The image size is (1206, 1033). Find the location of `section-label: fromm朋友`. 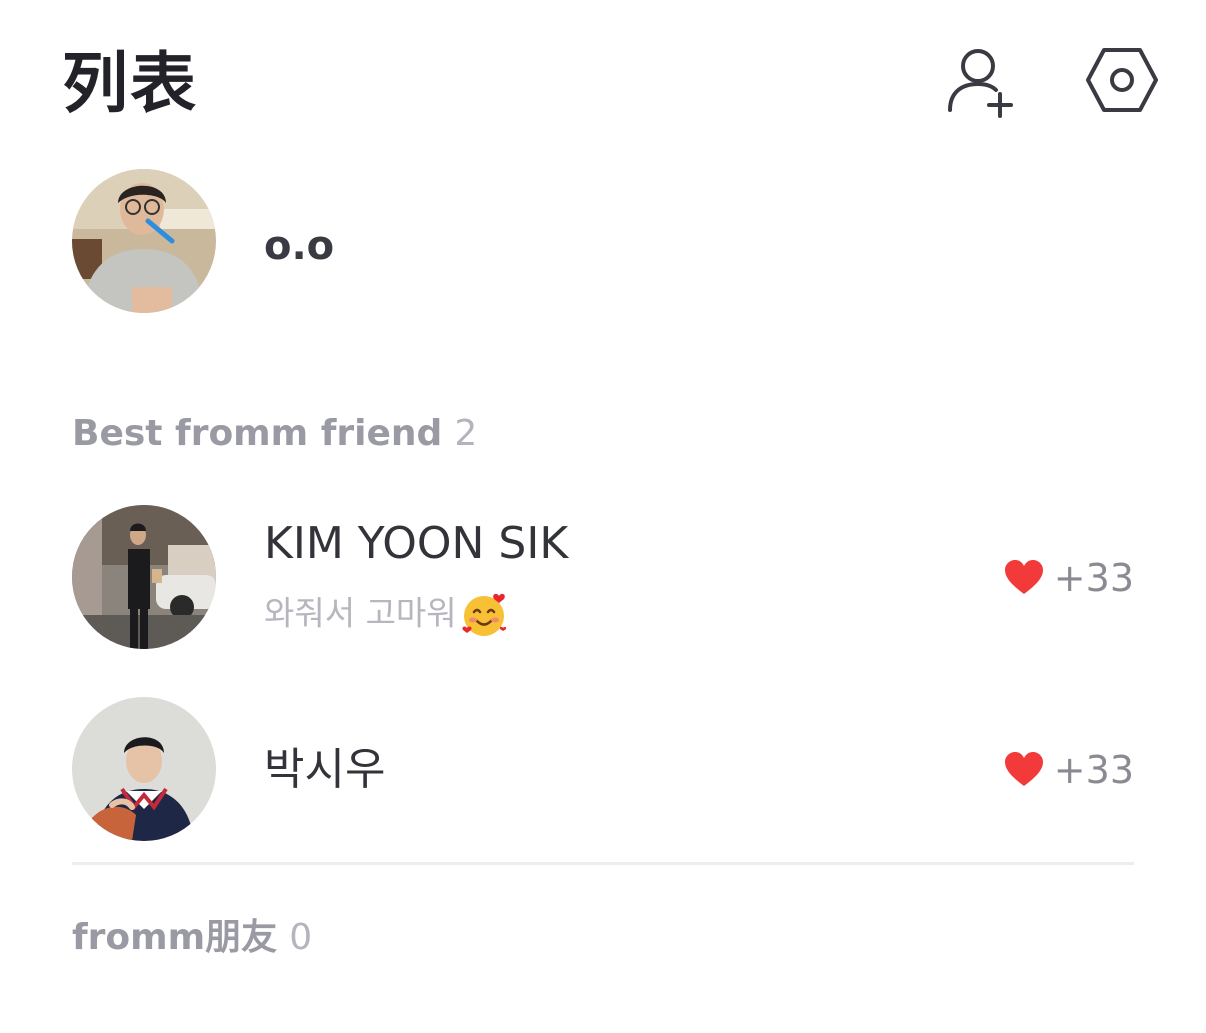

section-label: fromm朋友 is located at coordinates (175, 937).